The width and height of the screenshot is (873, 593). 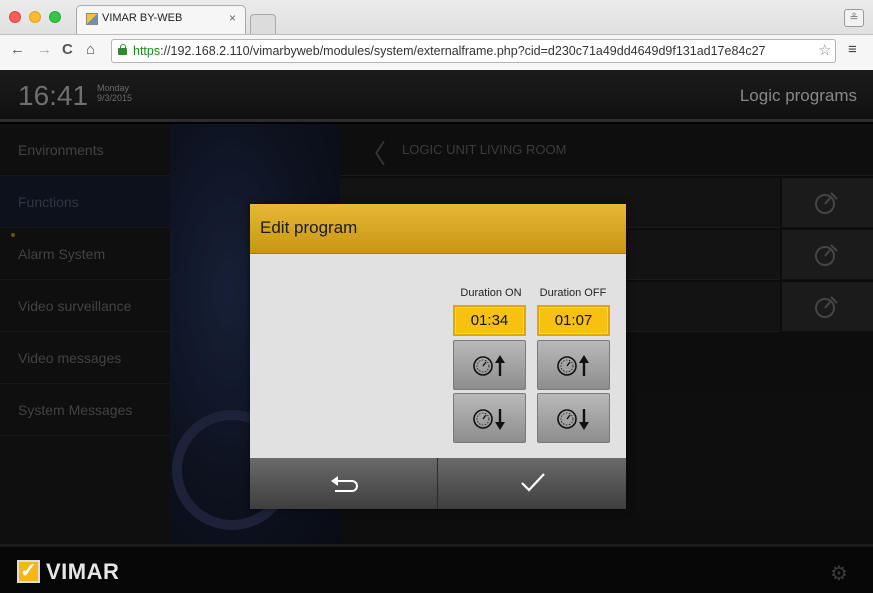 I want to click on duration-on-decrease-button, so click(x=489, y=418).